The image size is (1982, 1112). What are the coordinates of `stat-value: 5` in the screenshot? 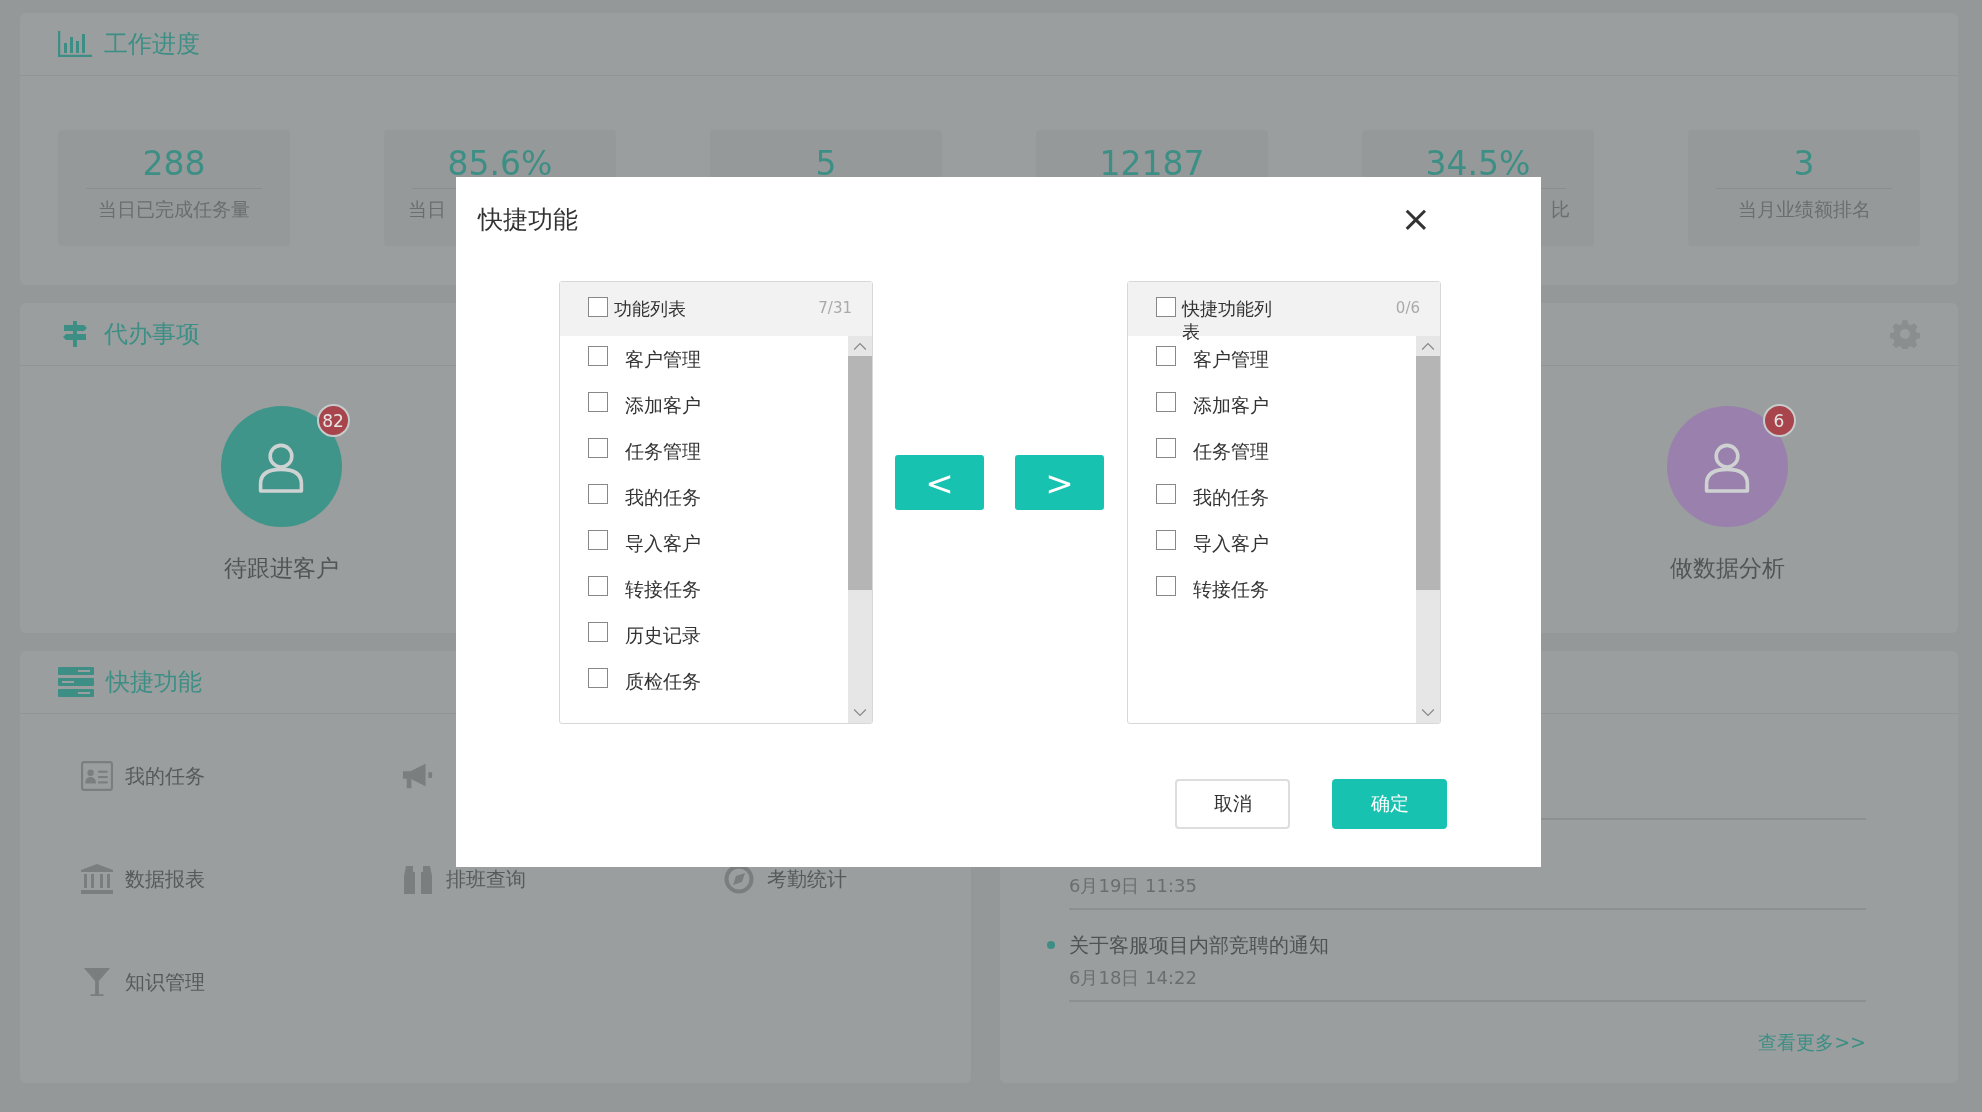 It's located at (826, 164).